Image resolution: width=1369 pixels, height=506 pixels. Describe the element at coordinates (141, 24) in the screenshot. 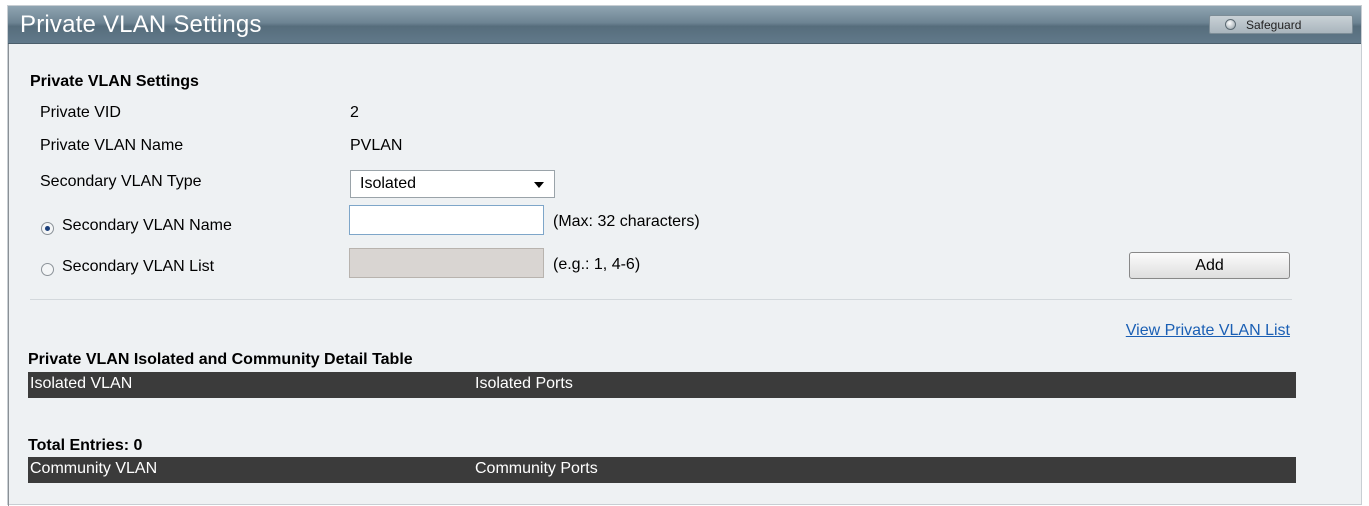

I see `page-title: Private VLAN Settings` at that location.